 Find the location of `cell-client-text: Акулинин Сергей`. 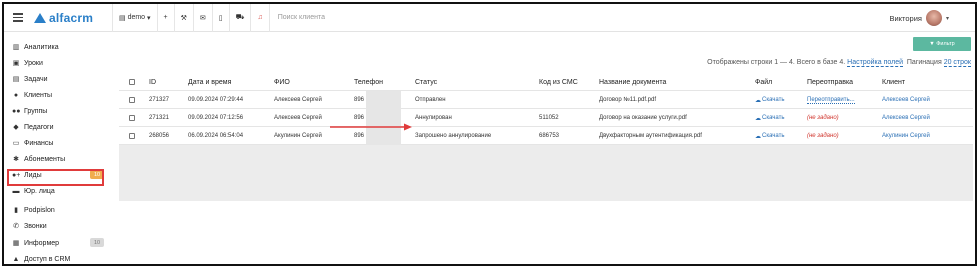

cell-client-text: Акулинин Сергей is located at coordinates (906, 136).